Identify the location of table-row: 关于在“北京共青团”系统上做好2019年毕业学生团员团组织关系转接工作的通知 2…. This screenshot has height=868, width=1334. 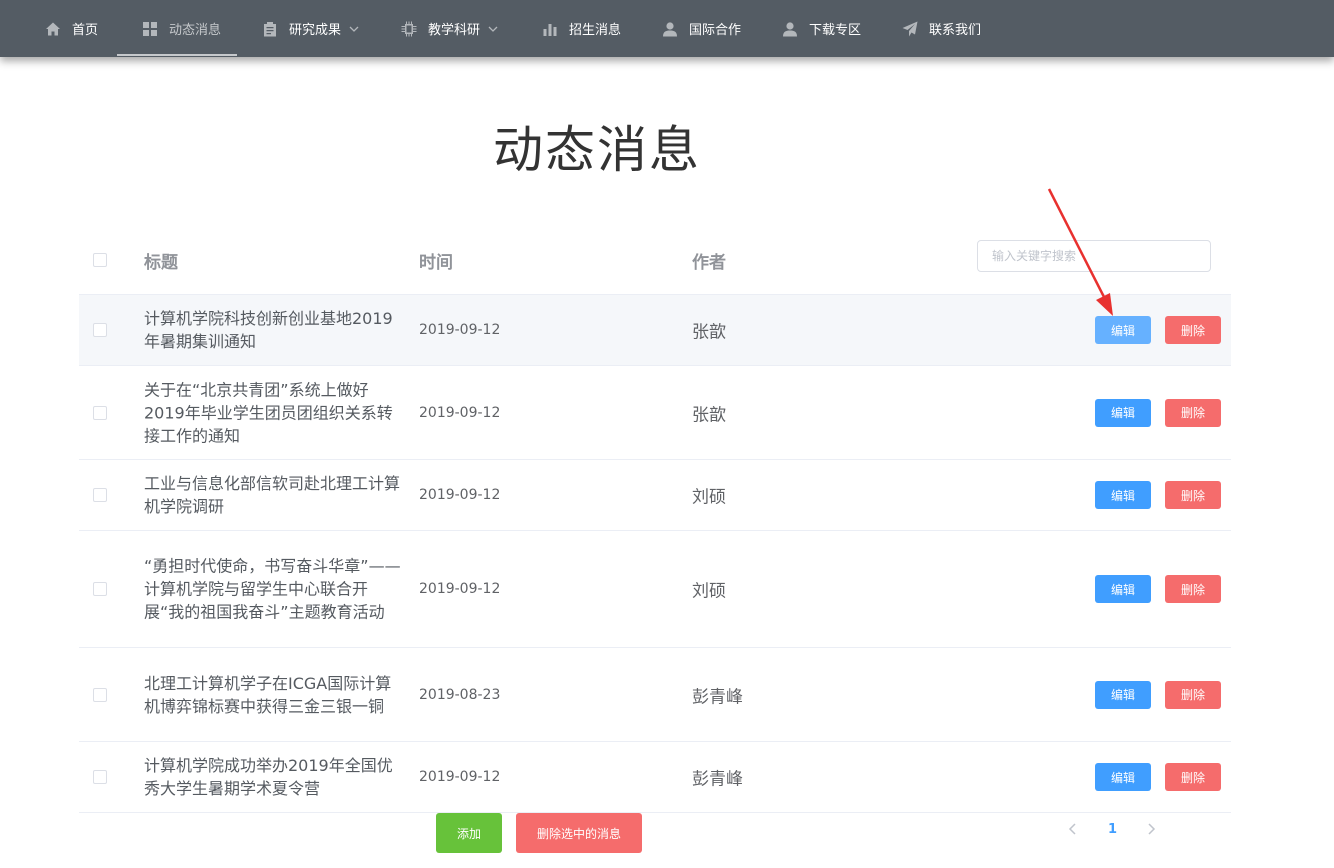
(655, 413).